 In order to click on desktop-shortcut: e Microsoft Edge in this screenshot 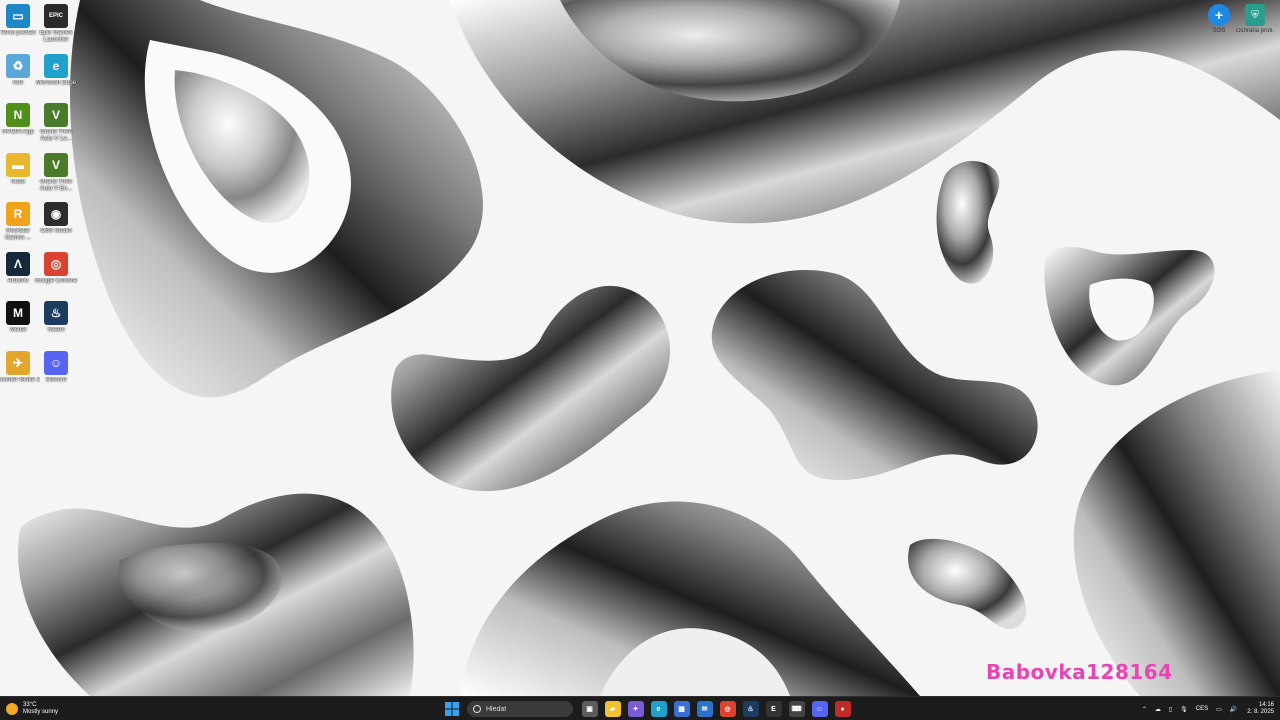, I will do `click(56, 76)`.